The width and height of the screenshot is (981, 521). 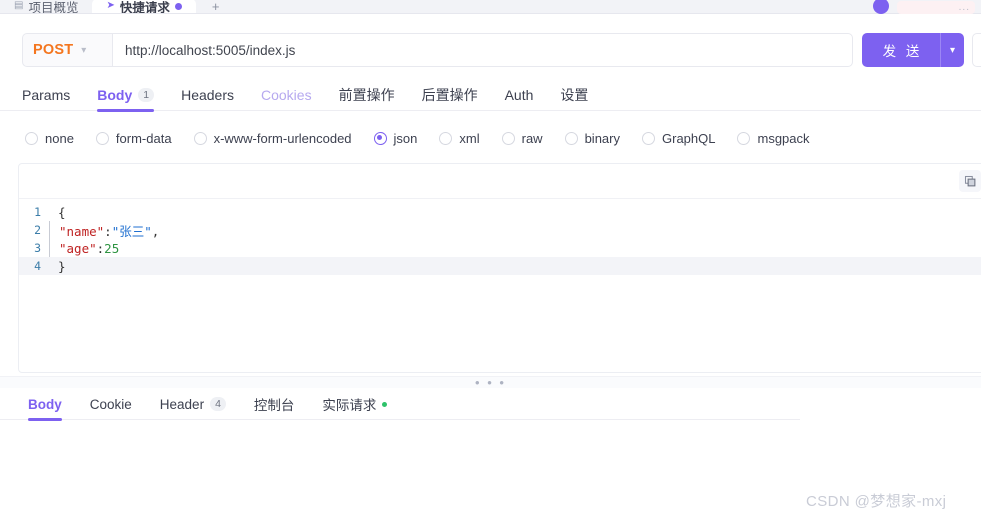 What do you see at coordinates (84, 50) in the screenshot?
I see `chevron-down-icon: ▾` at bounding box center [84, 50].